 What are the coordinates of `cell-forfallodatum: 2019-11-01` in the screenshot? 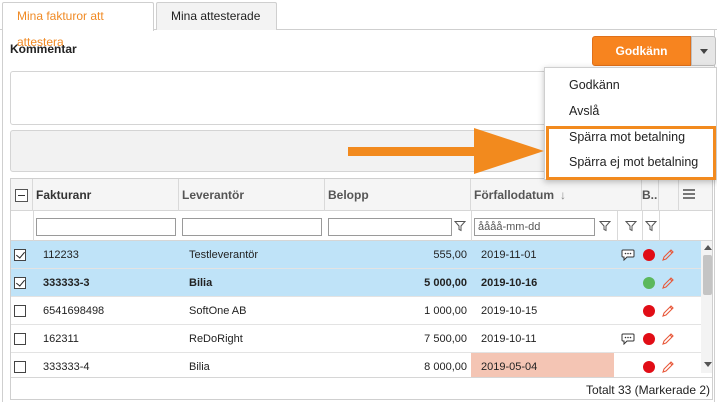 It's located at (509, 255).